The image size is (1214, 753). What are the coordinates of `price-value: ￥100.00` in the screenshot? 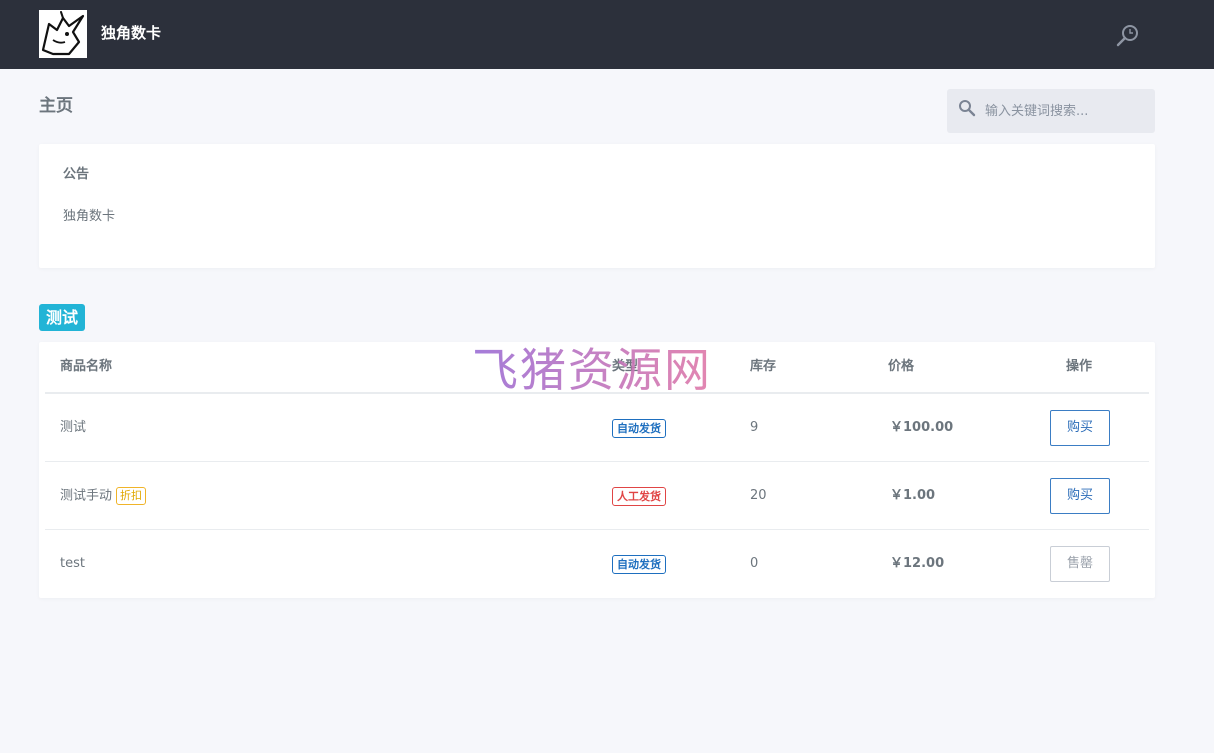 It's located at (922, 427).